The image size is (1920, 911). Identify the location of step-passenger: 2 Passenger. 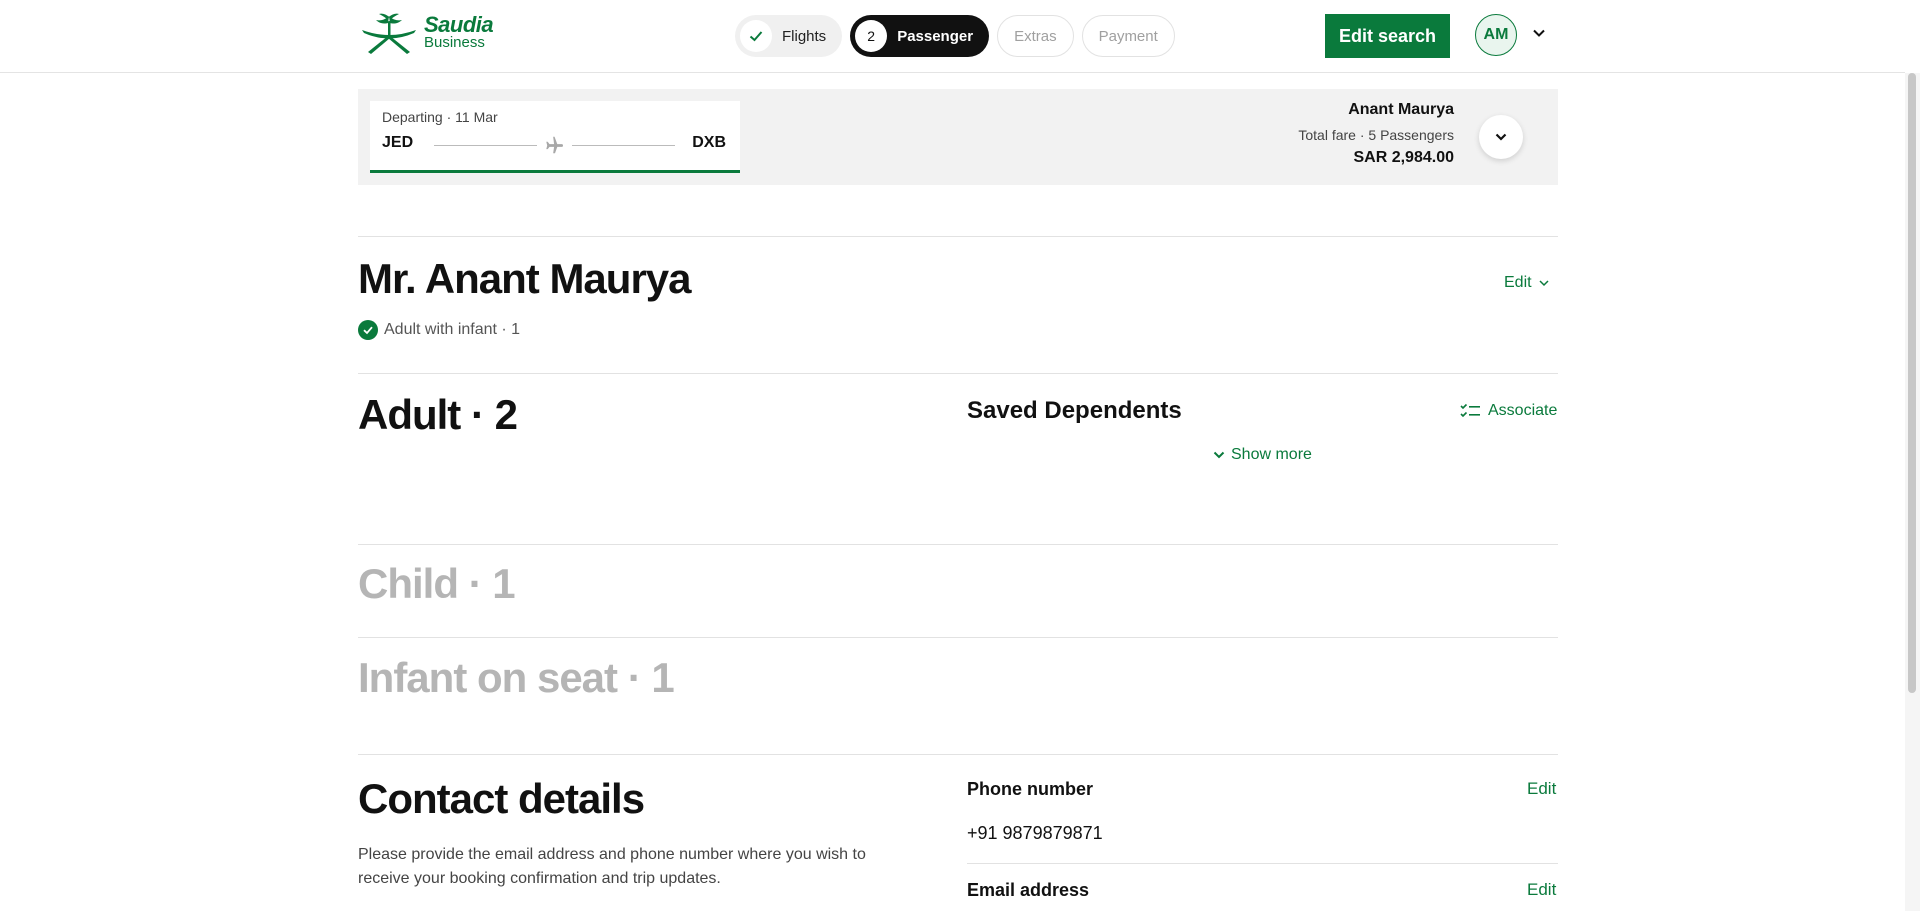
(920, 36).